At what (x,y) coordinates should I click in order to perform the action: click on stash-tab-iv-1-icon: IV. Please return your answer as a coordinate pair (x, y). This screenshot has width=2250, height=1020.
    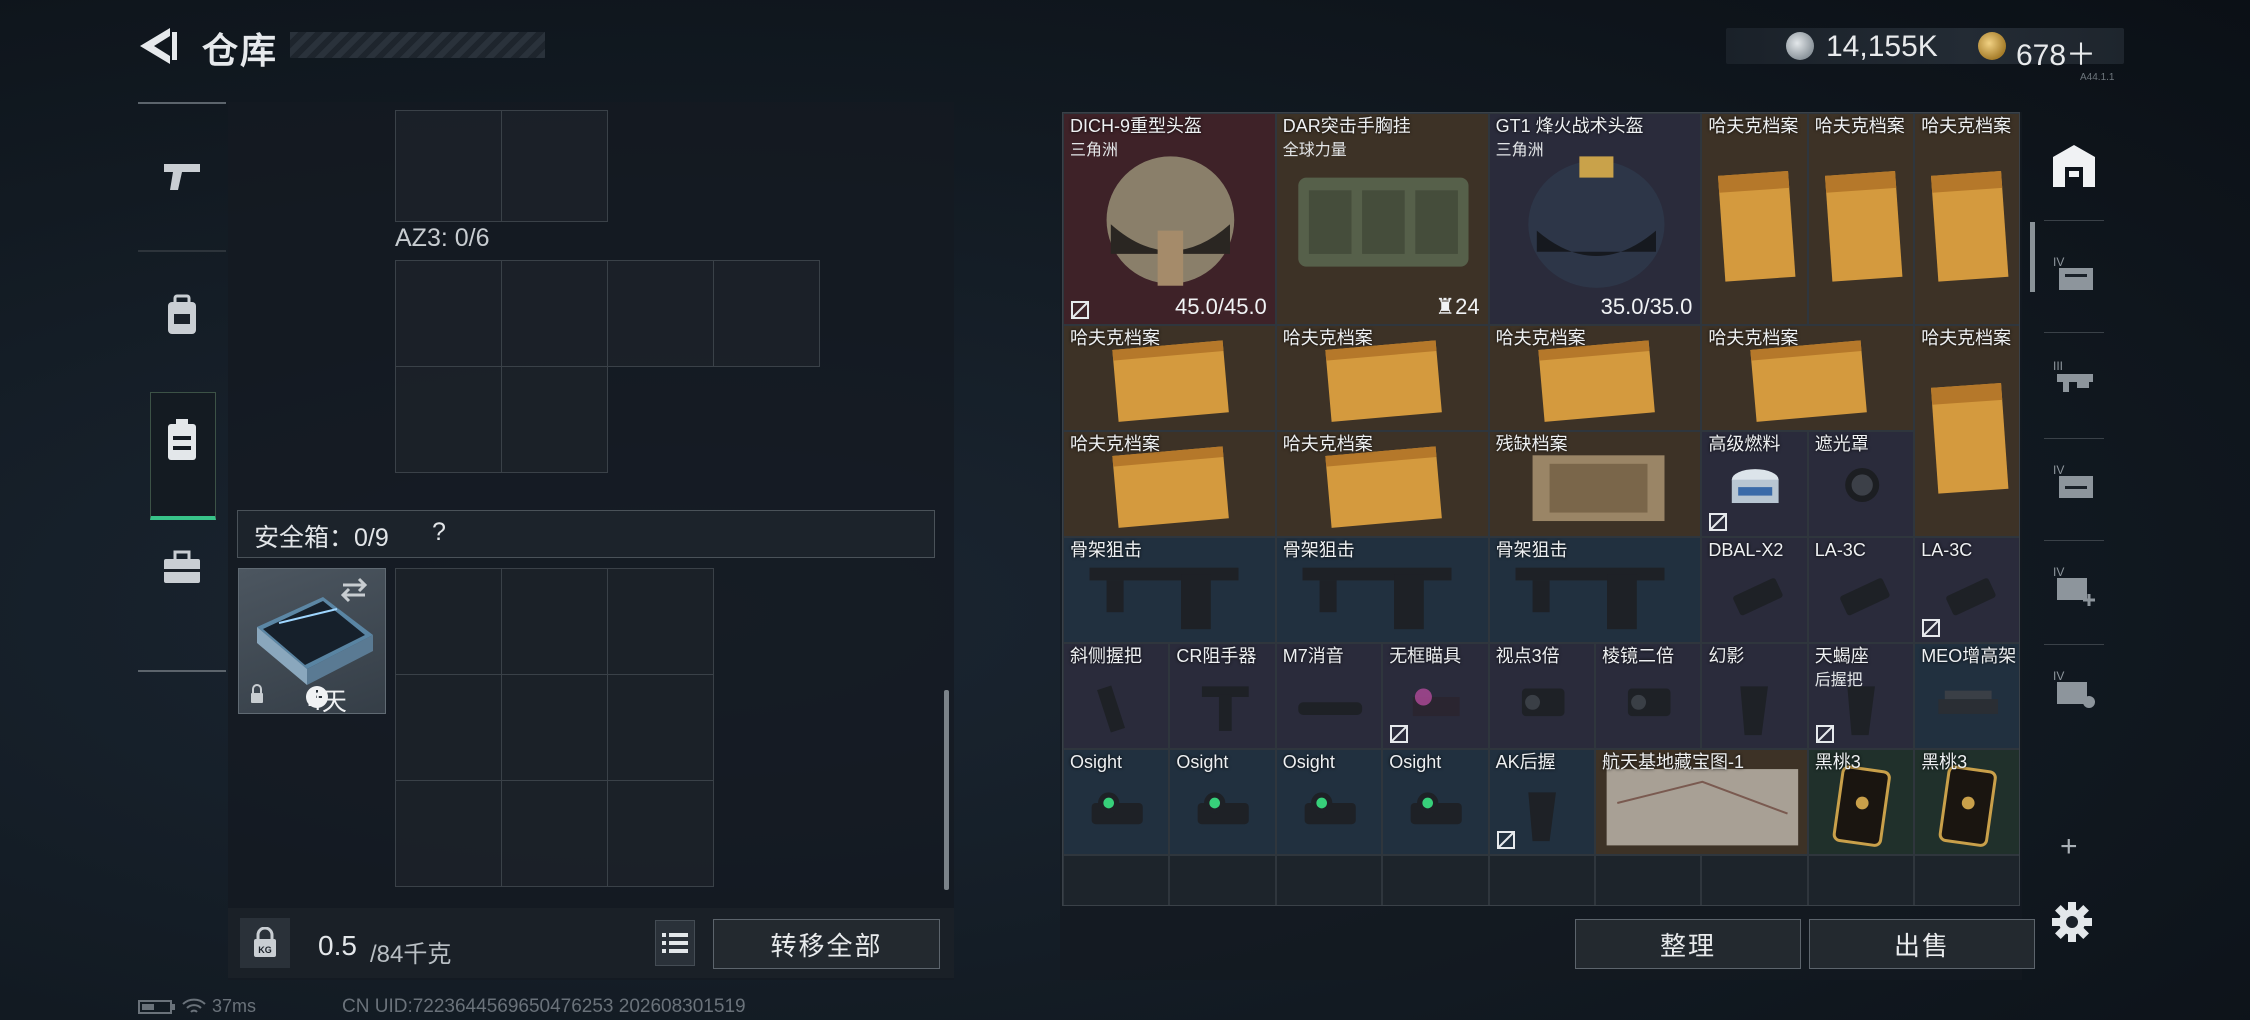
    Looking at the image, I should click on (2073, 272).